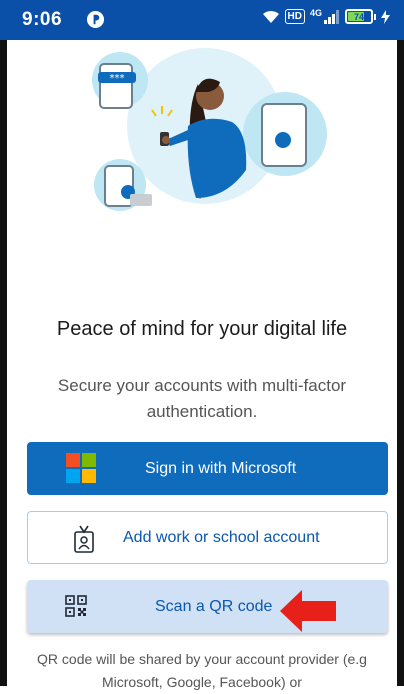  What do you see at coordinates (308, 611) in the screenshot?
I see `red-arrow-icon` at bounding box center [308, 611].